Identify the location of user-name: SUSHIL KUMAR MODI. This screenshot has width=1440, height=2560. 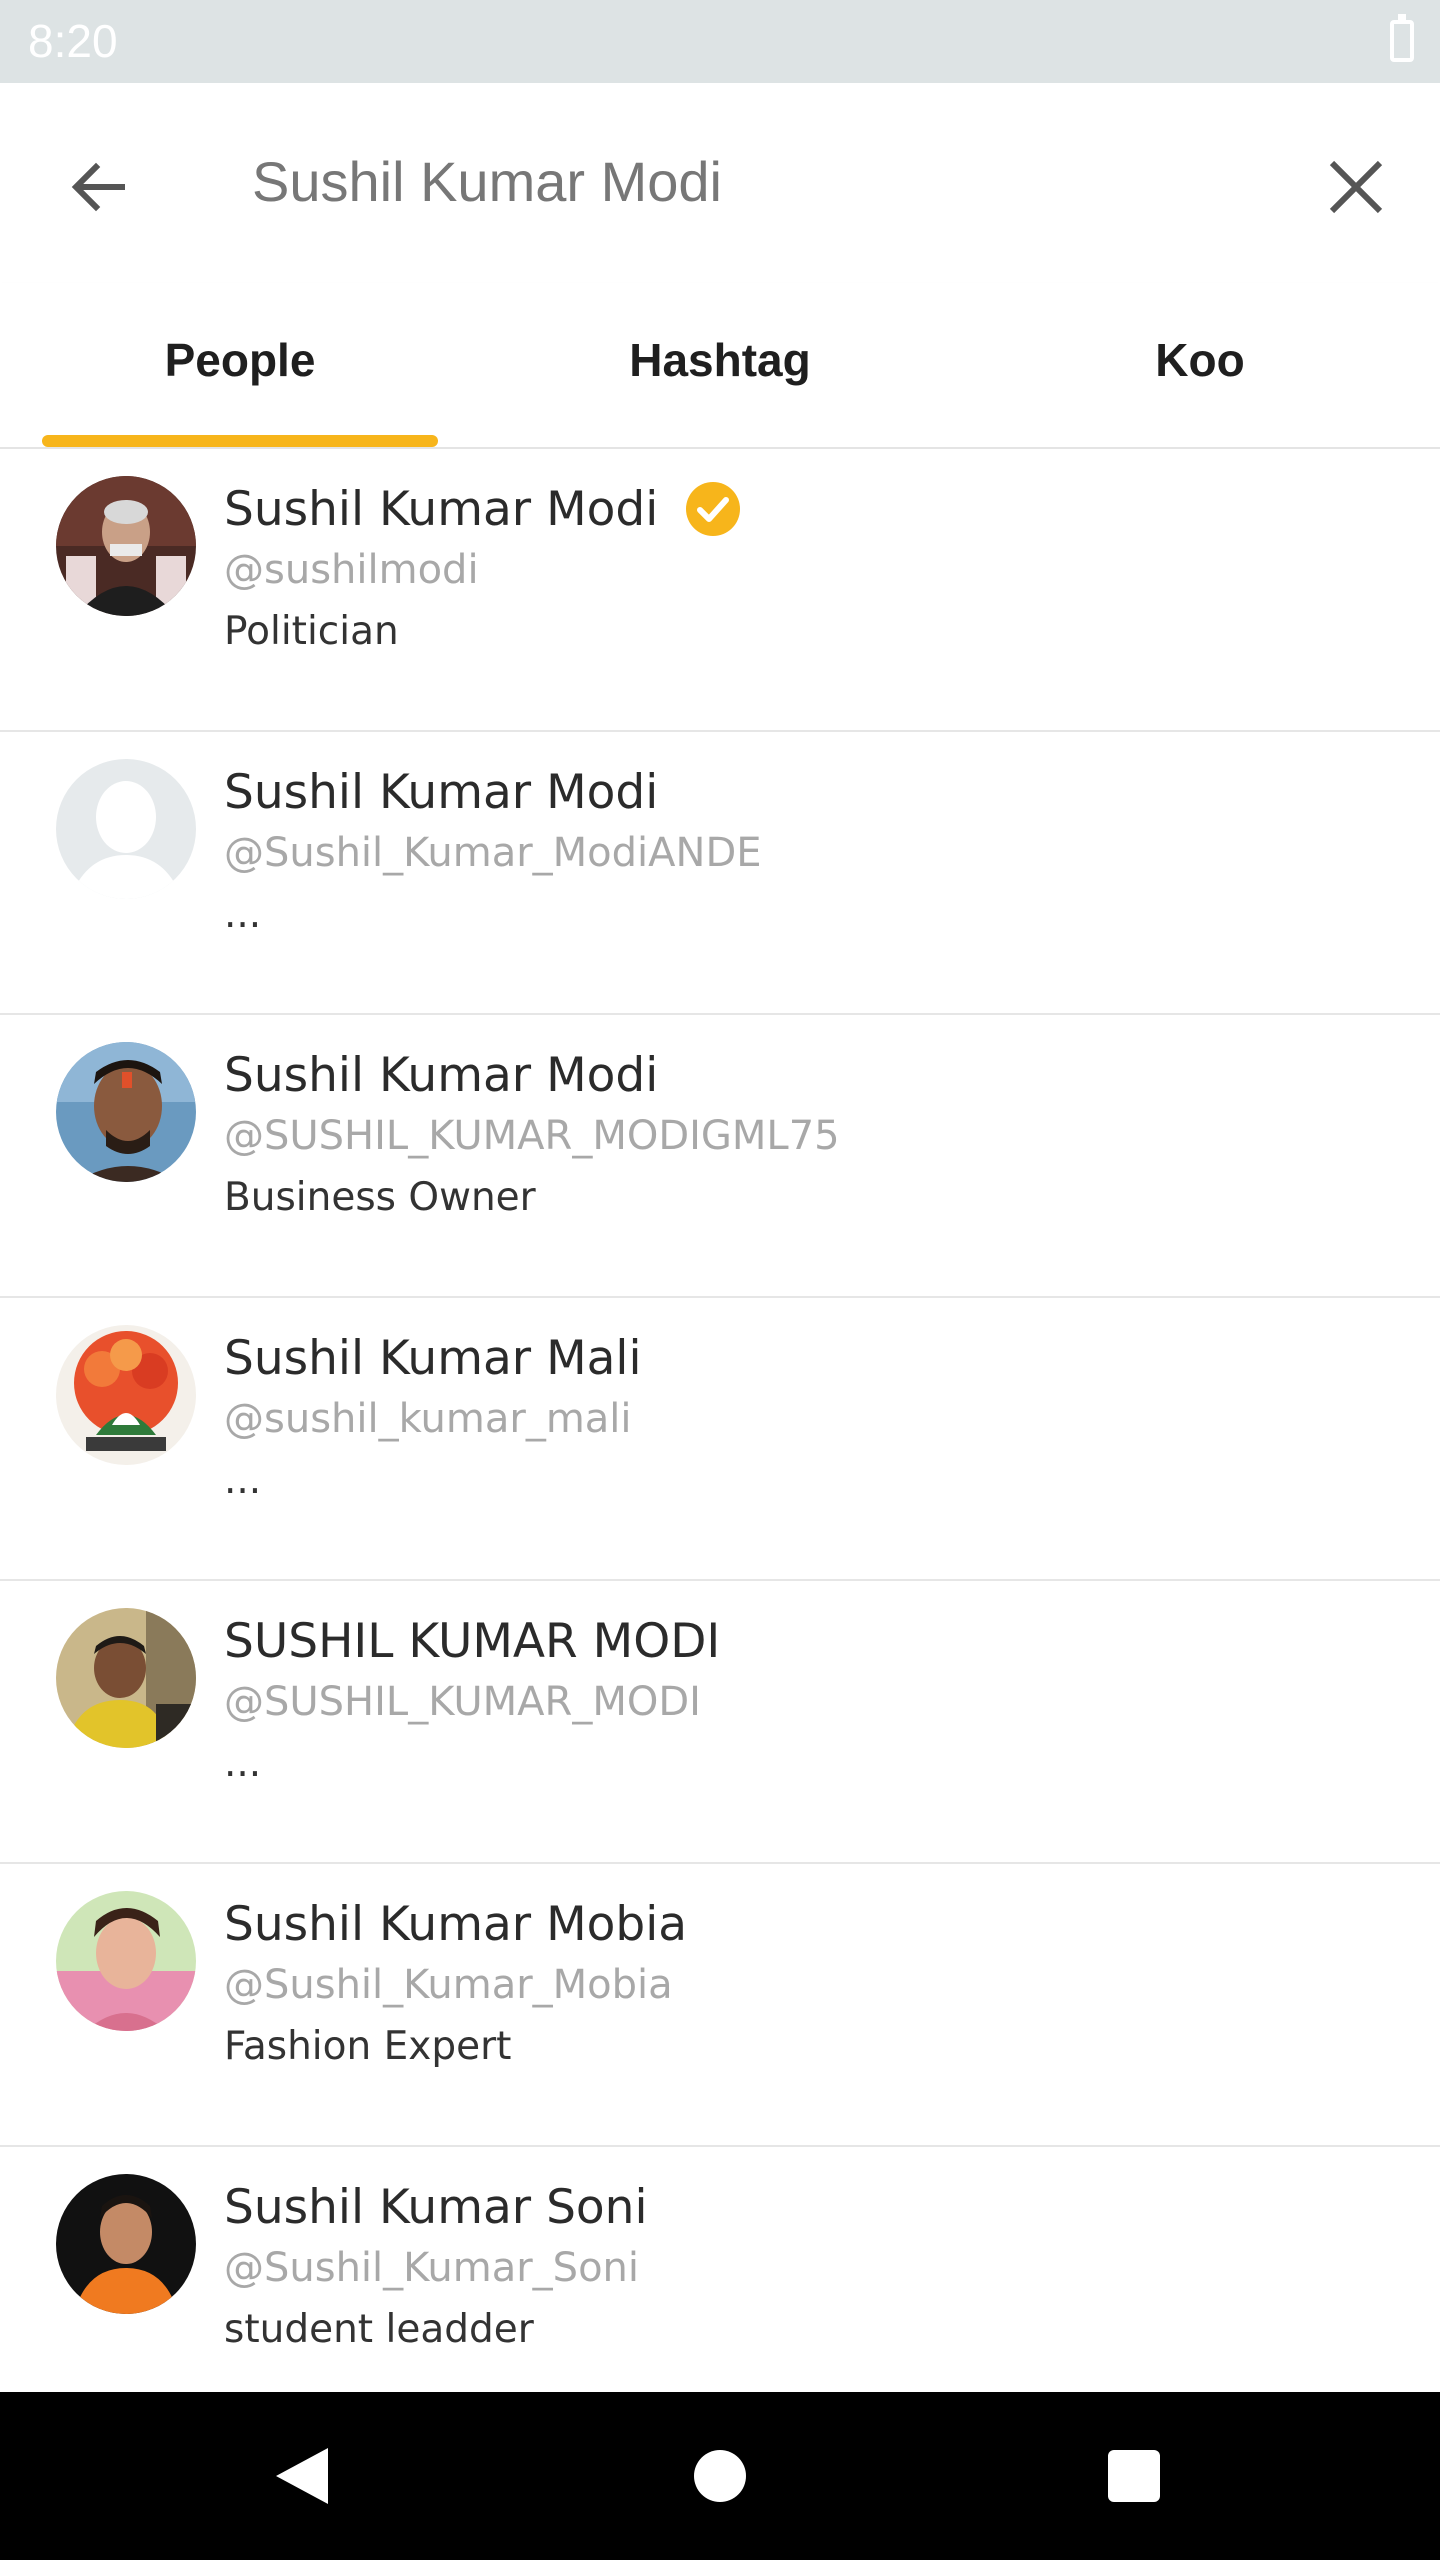
(472, 1641).